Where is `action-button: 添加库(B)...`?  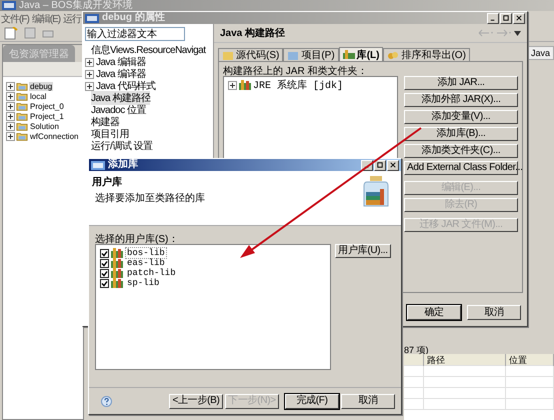 action-button: 添加库(B)... is located at coordinates (461, 134).